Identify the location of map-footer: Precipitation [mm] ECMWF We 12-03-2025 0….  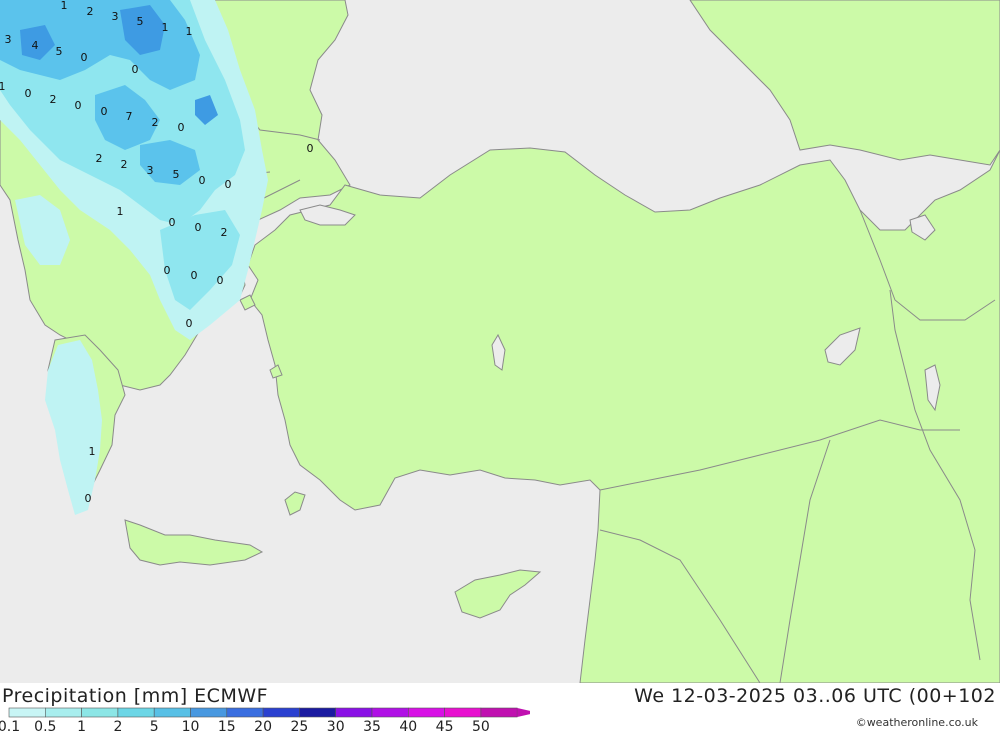
(500, 708).